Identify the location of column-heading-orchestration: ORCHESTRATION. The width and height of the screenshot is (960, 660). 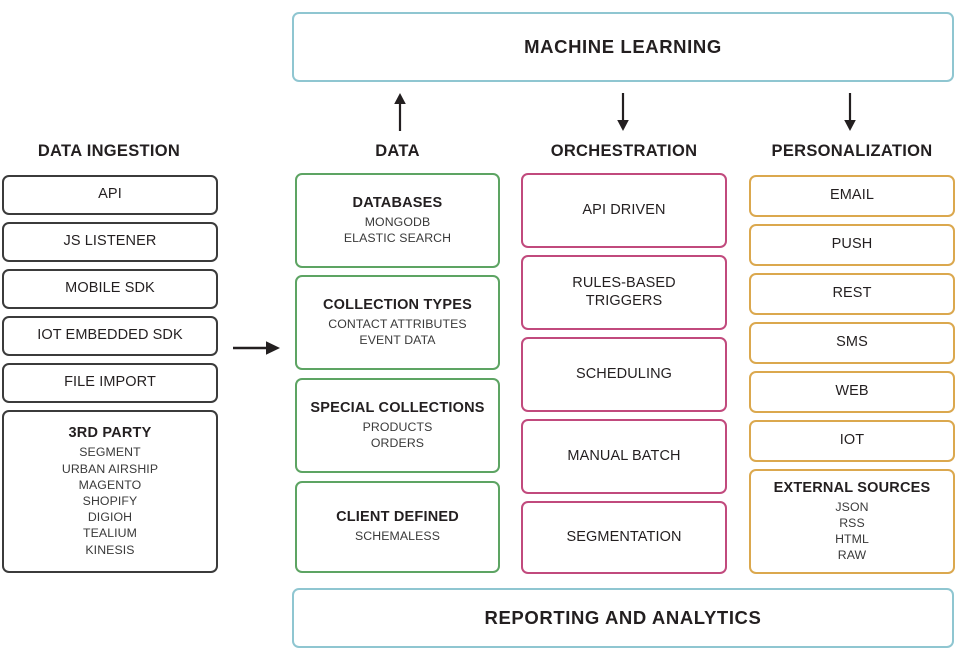
(624, 151).